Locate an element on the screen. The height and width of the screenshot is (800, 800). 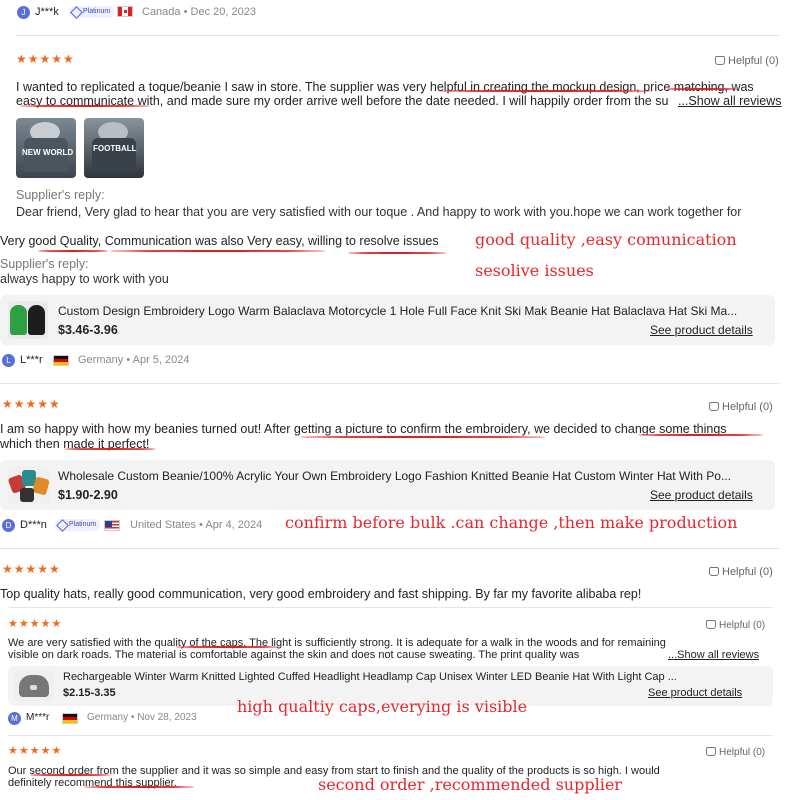
review-photo: FOOTBALL is located at coordinates (114, 148).